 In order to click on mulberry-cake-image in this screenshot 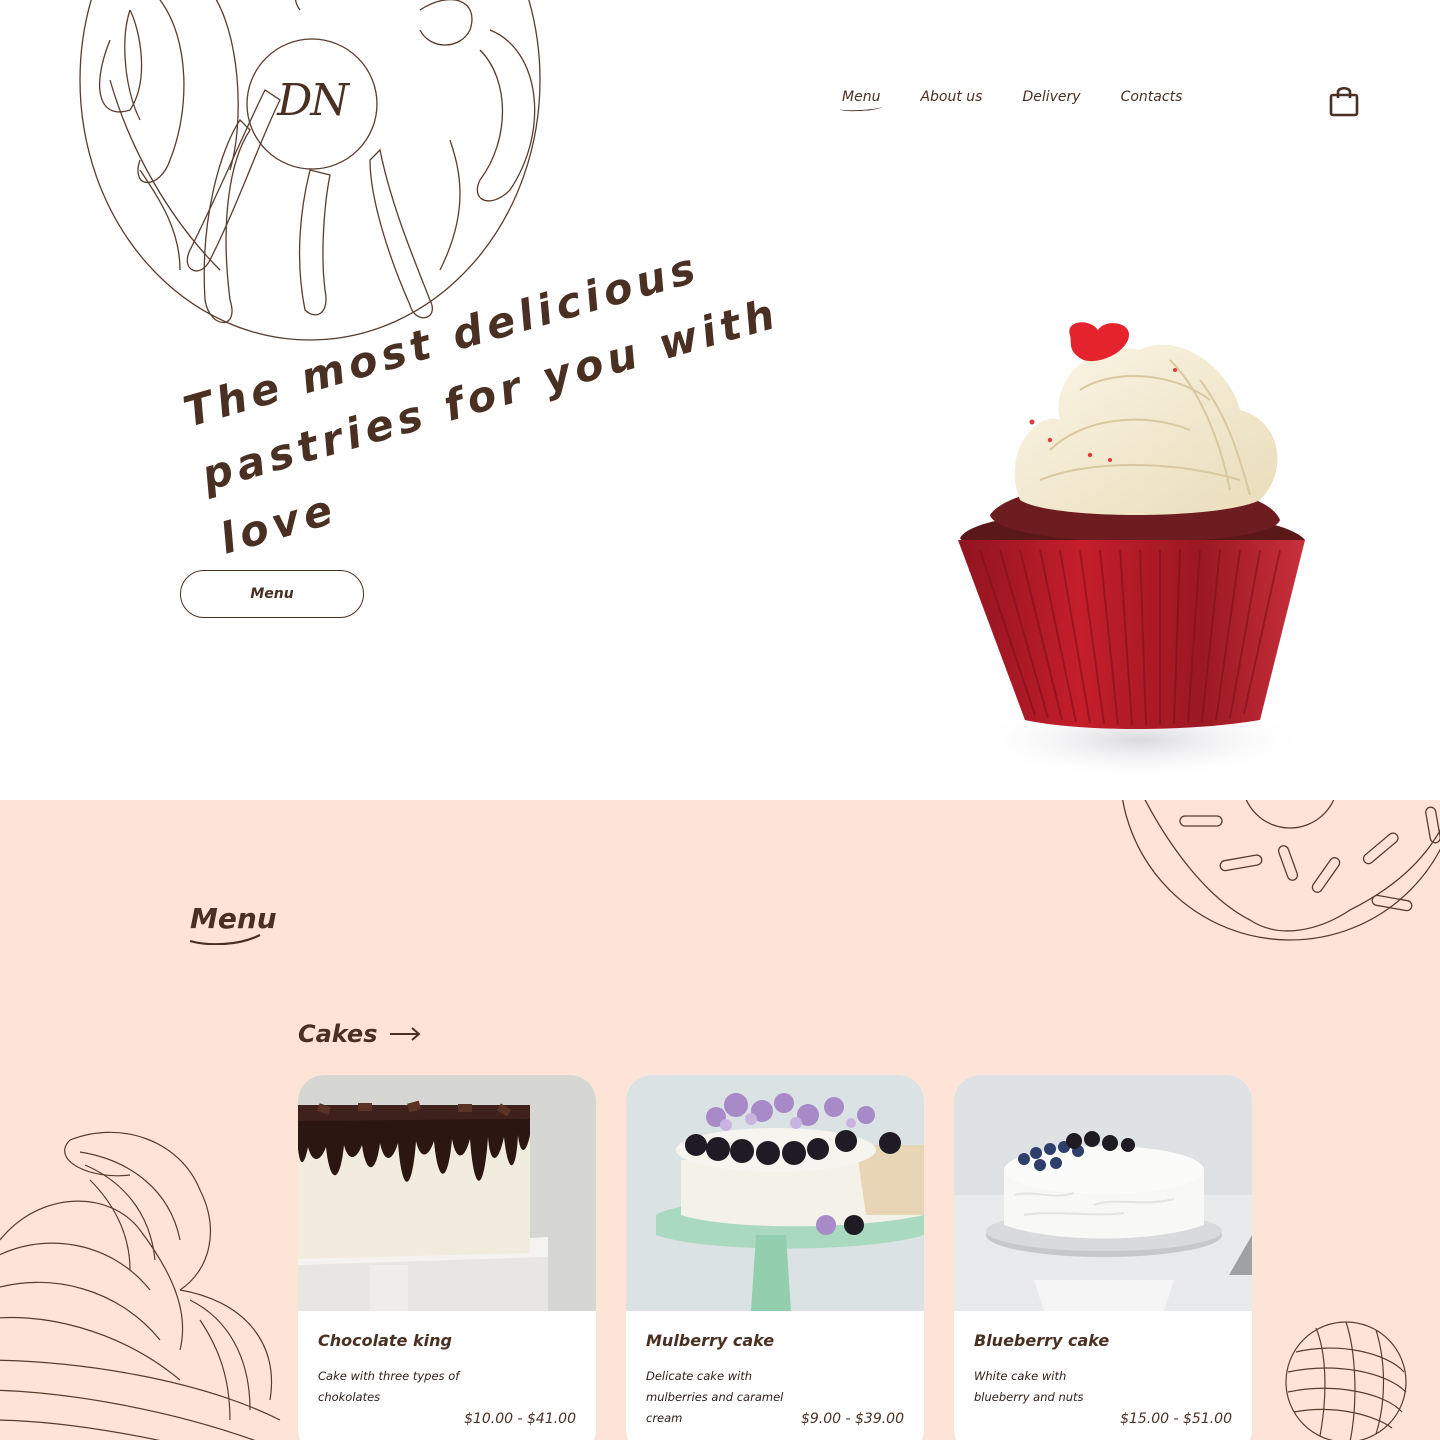, I will do `click(775, 1193)`.